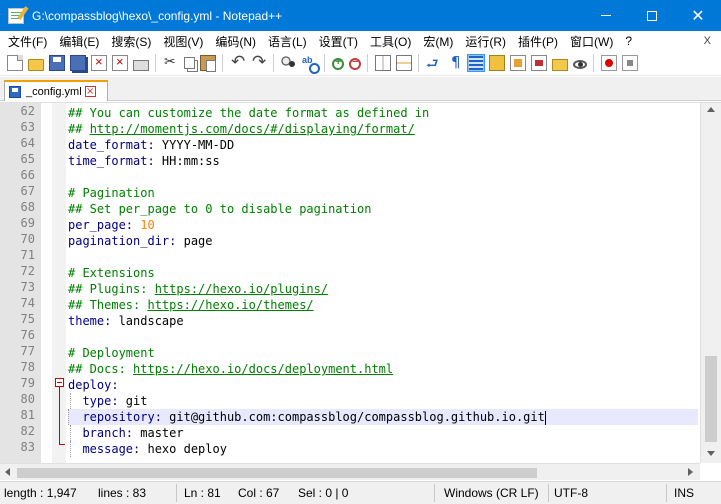 This screenshot has height=504, width=721. What do you see at coordinates (171, 62) in the screenshot?
I see `cut-icon` at bounding box center [171, 62].